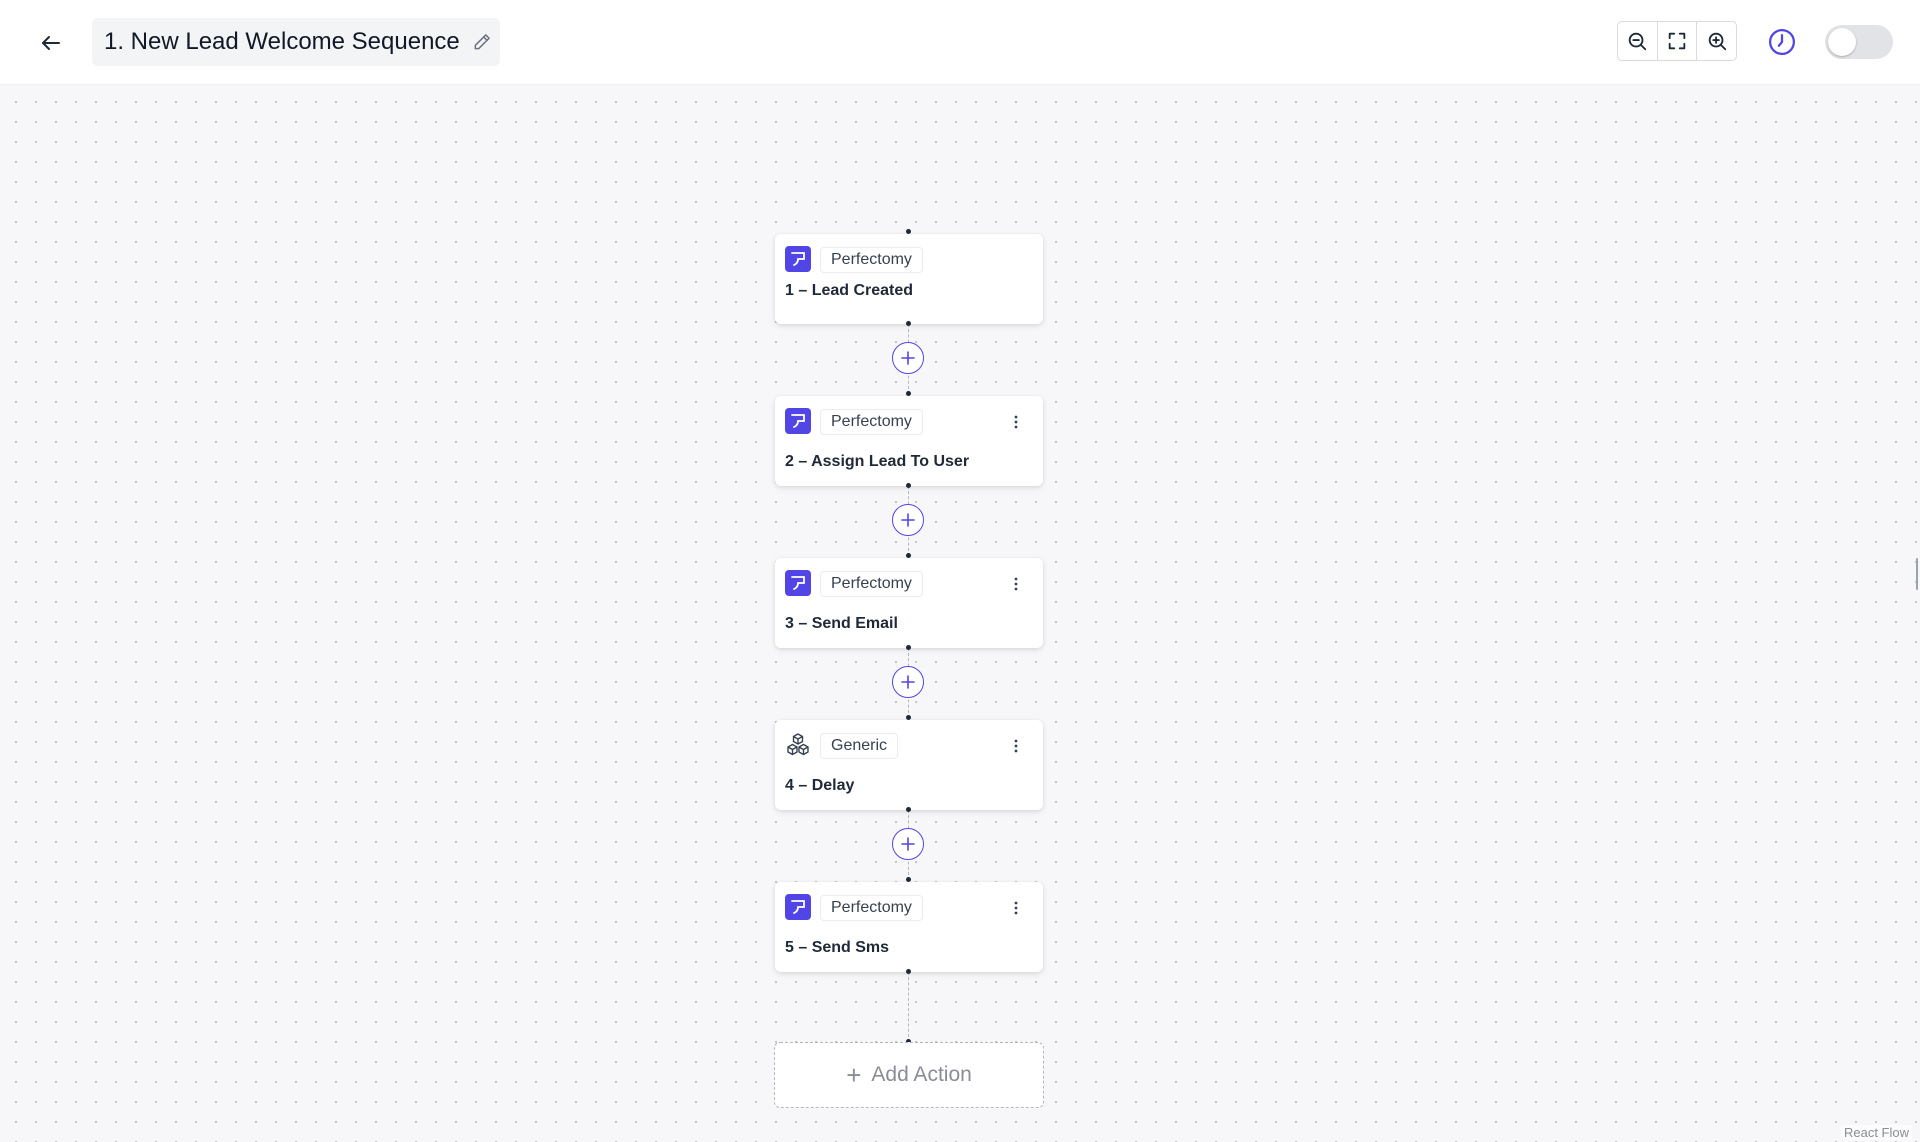  Describe the element at coordinates (841, 623) in the screenshot. I see `node-title: 3 – Send Email` at that location.